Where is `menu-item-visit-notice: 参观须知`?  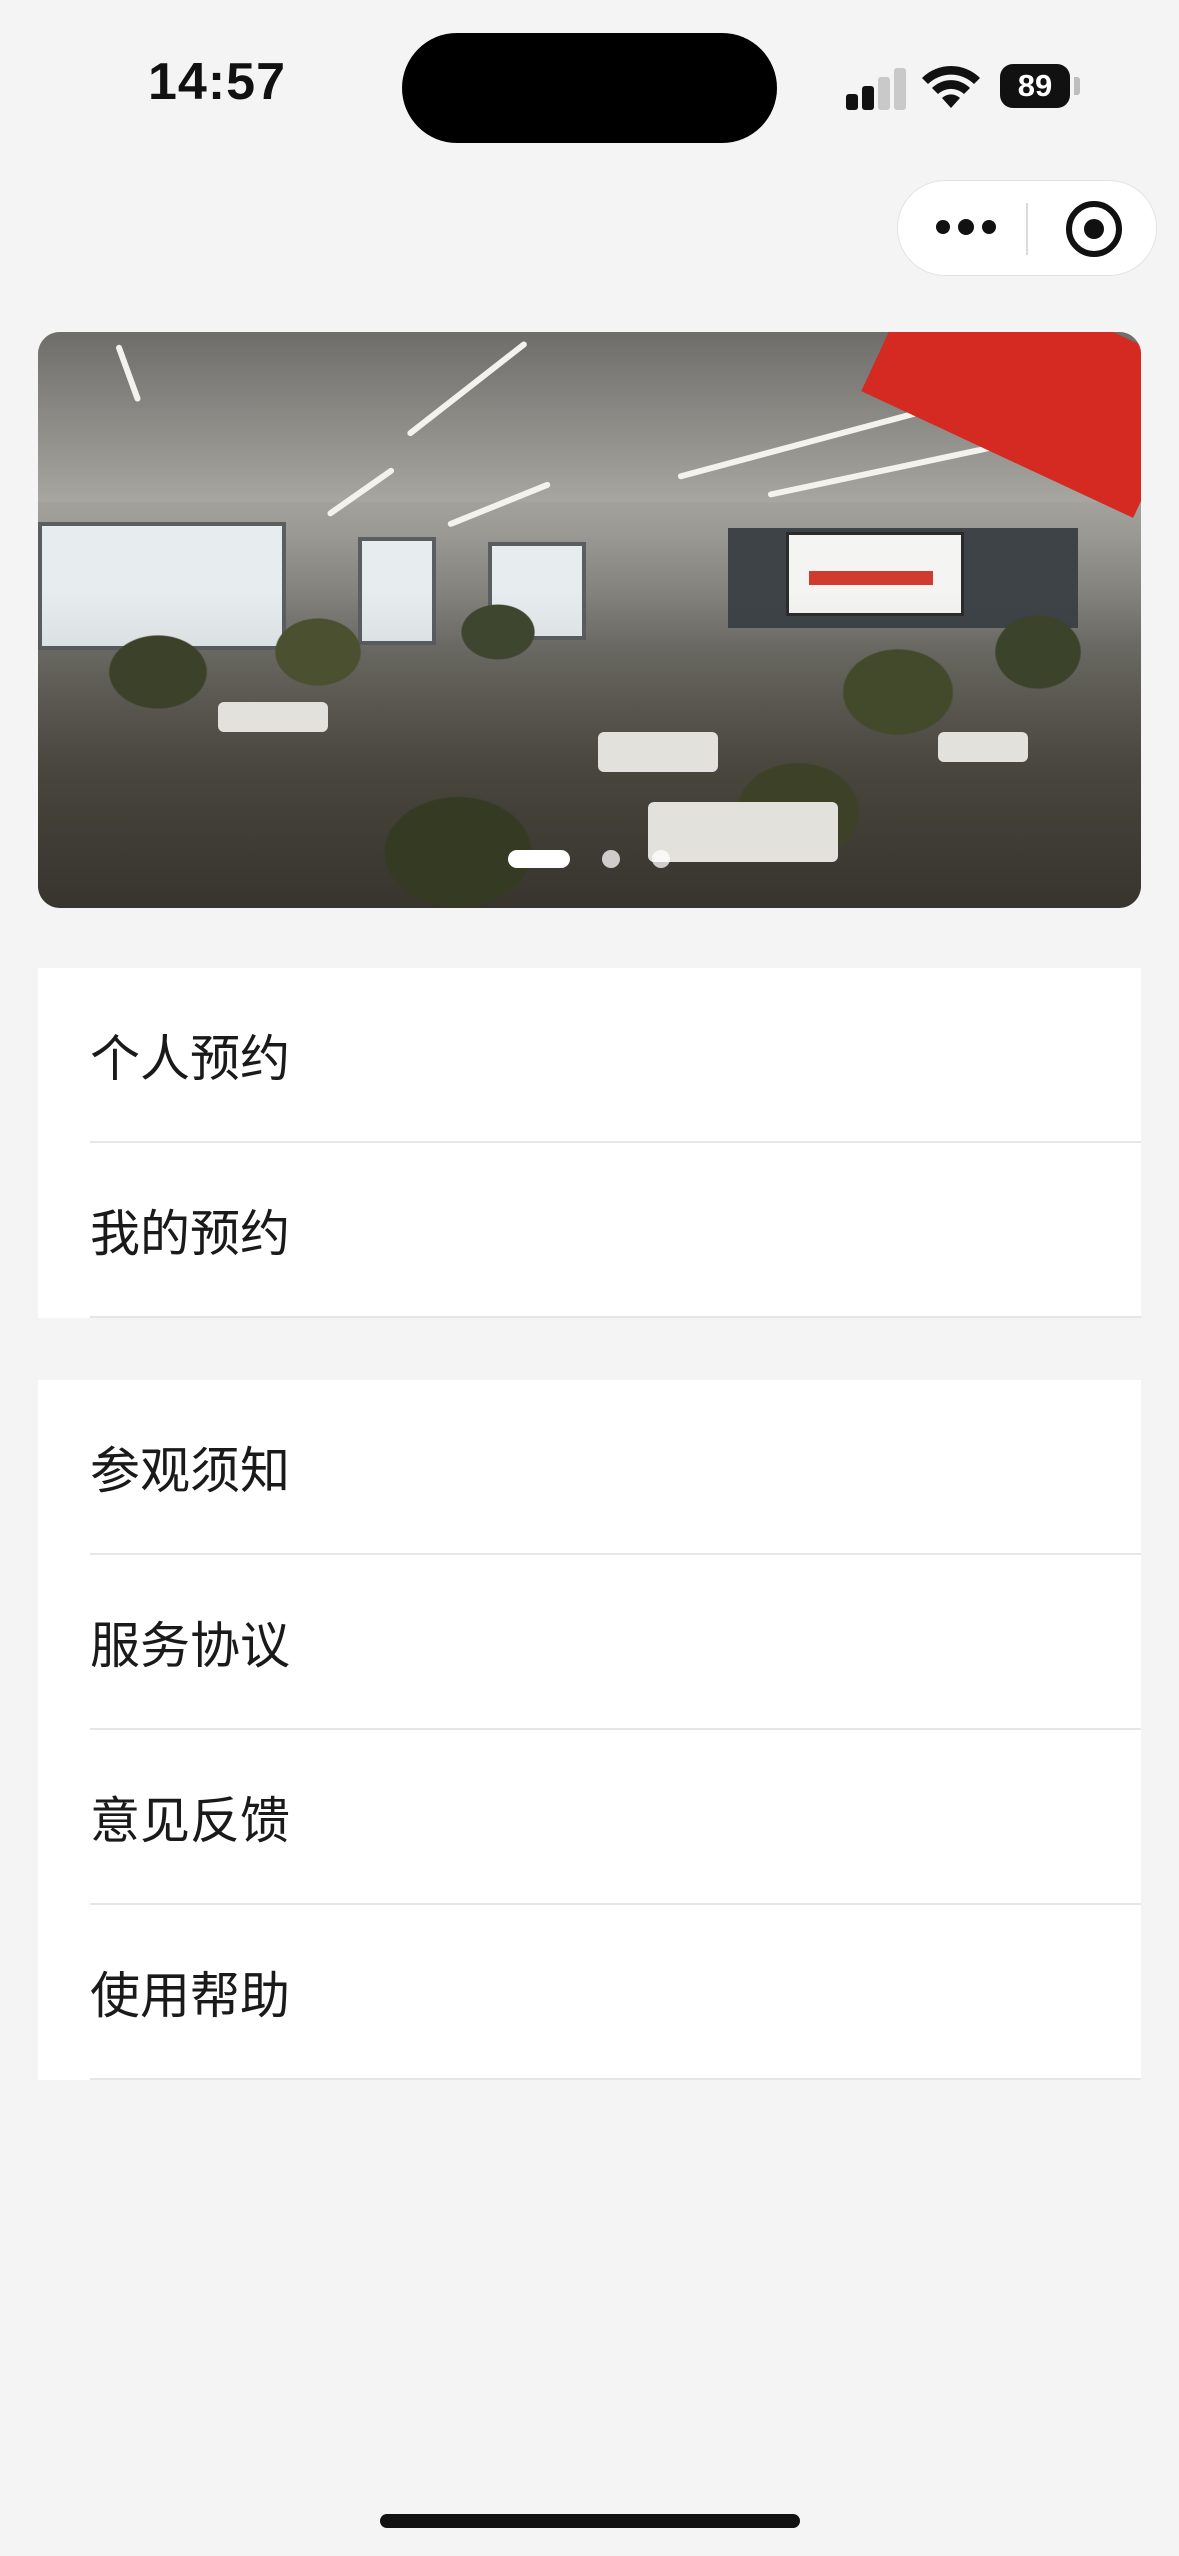
menu-item-visit-notice: 参观须知 is located at coordinates (615, 1467).